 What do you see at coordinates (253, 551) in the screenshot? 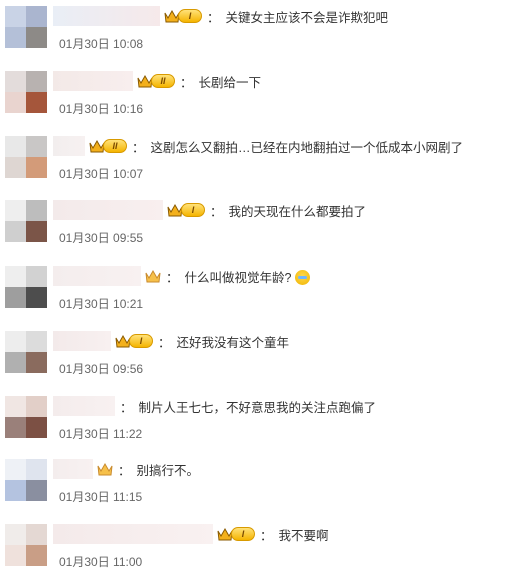
I see `comment-item: I ： 我不要啊 01月30日 11:00` at bounding box center [253, 551].